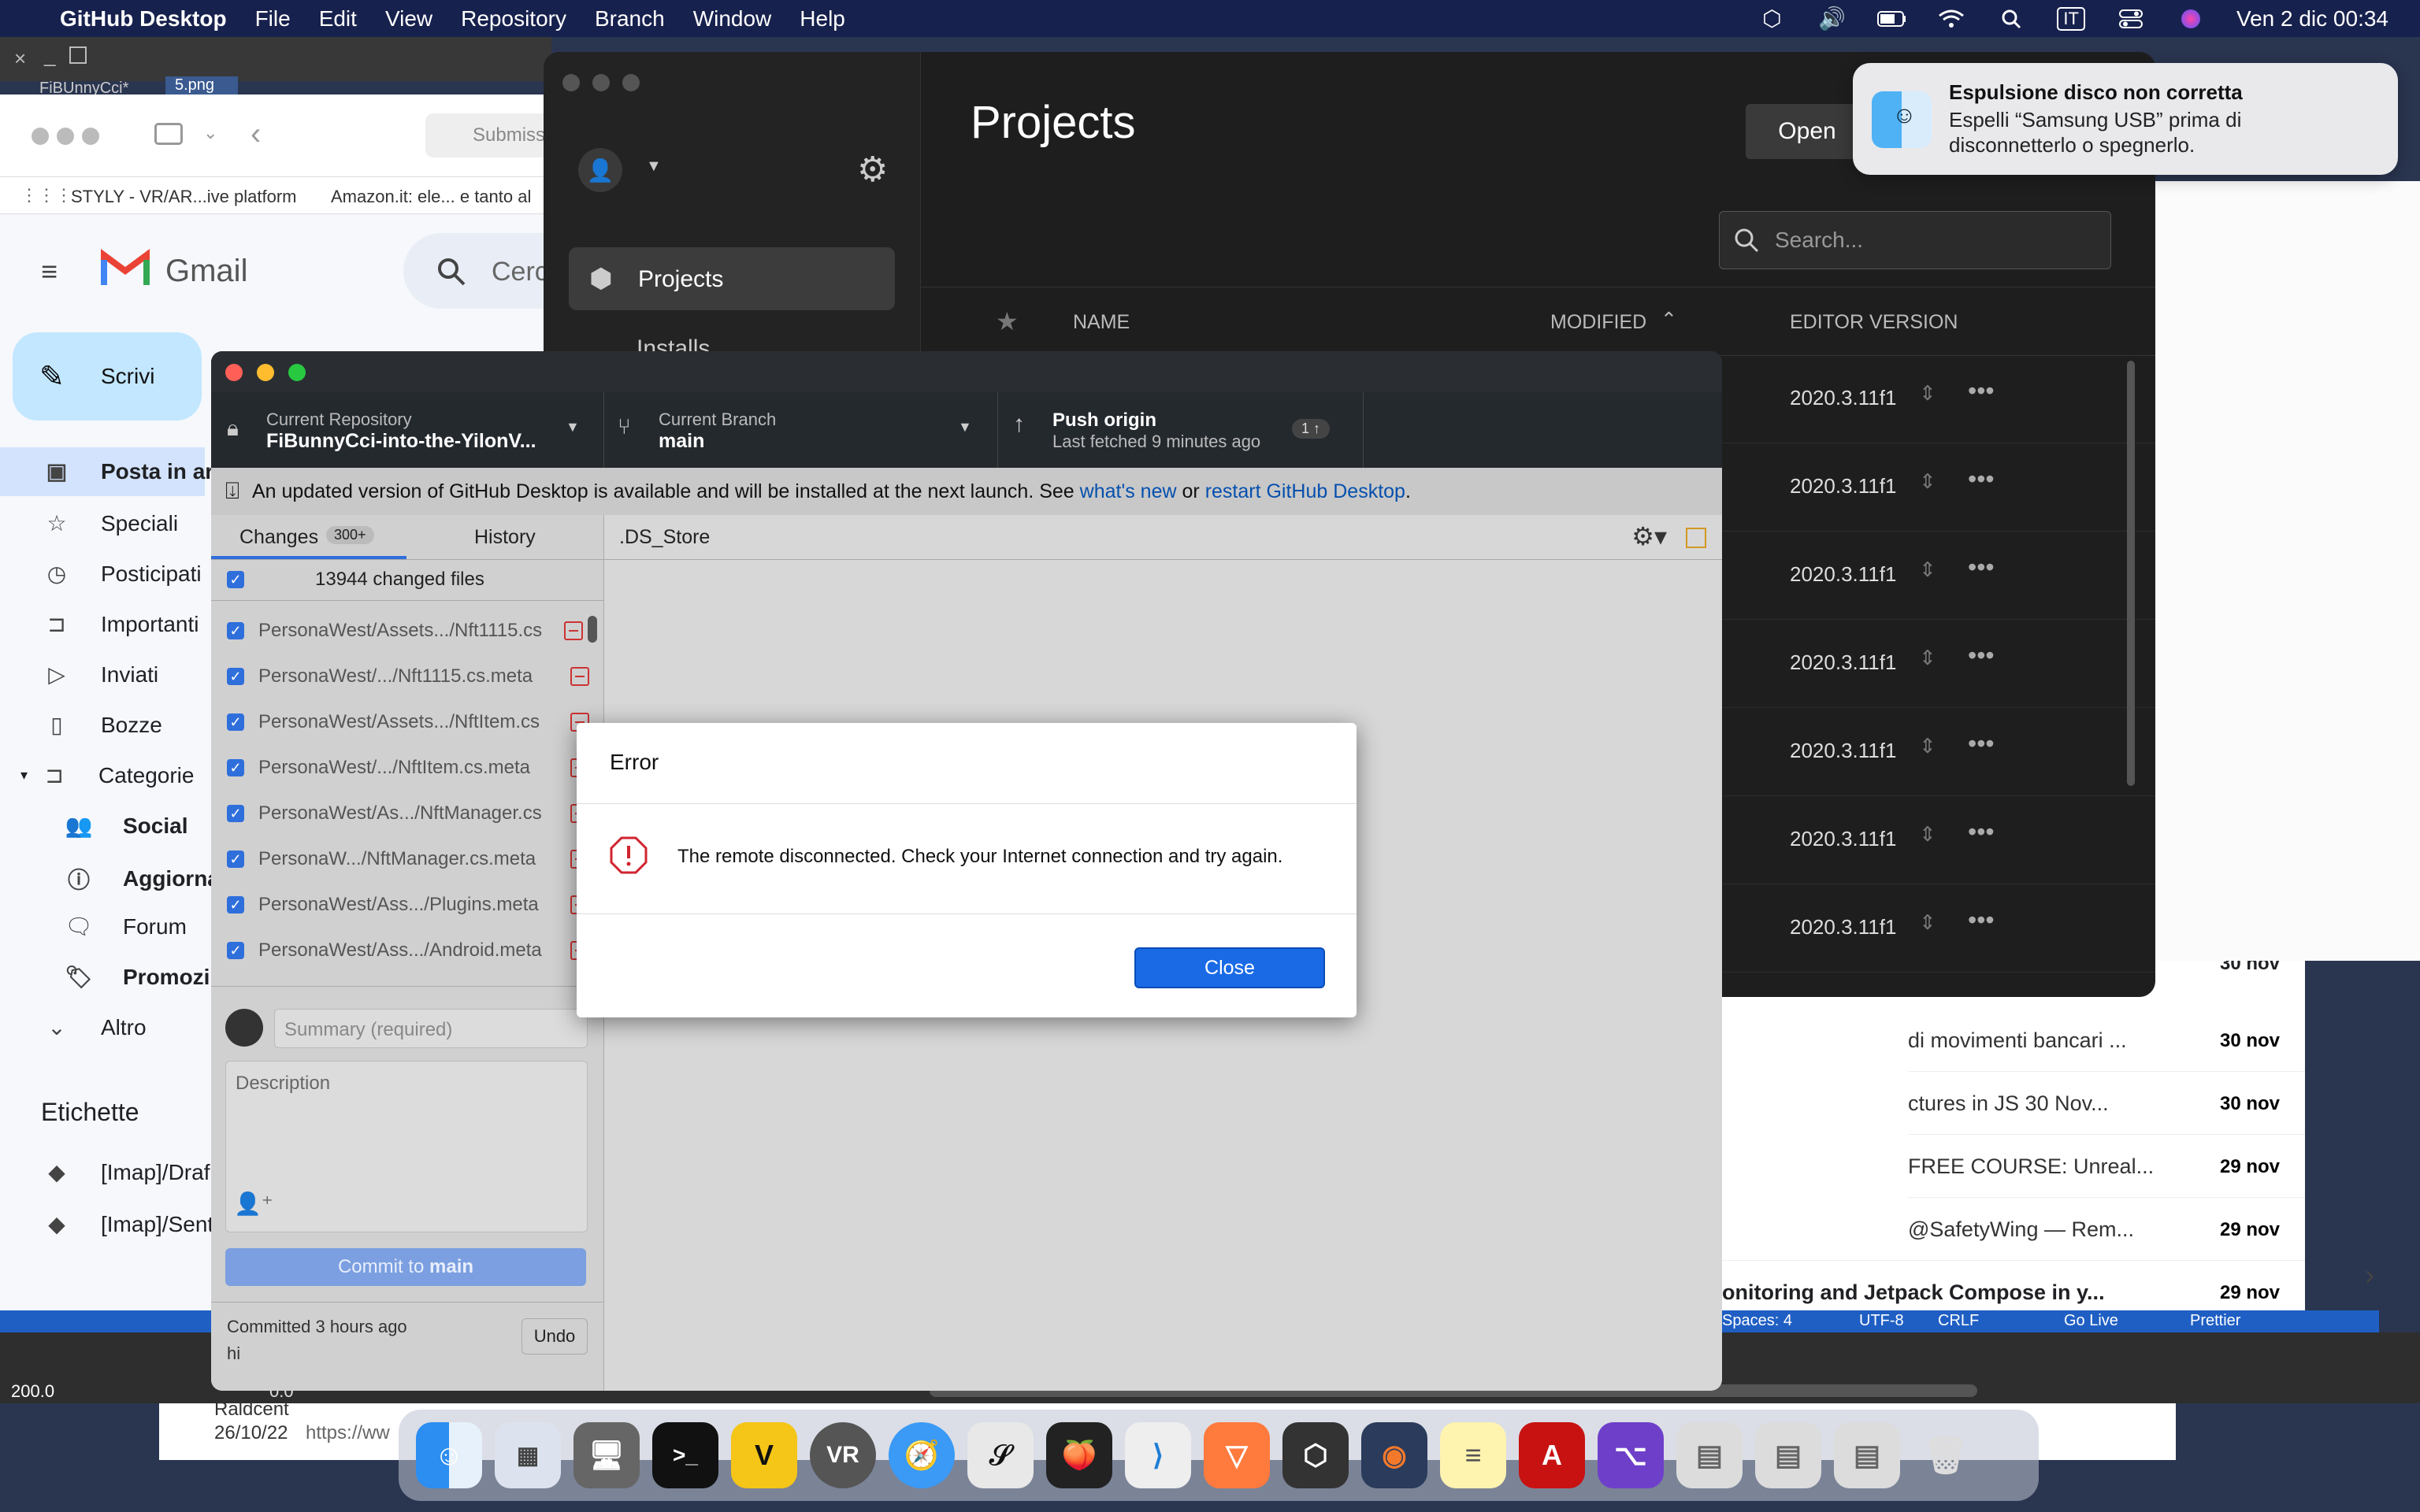  What do you see at coordinates (407, 950) in the screenshot?
I see `list-item: ✓ PersonaWest/Ass.../Android.meta` at bounding box center [407, 950].